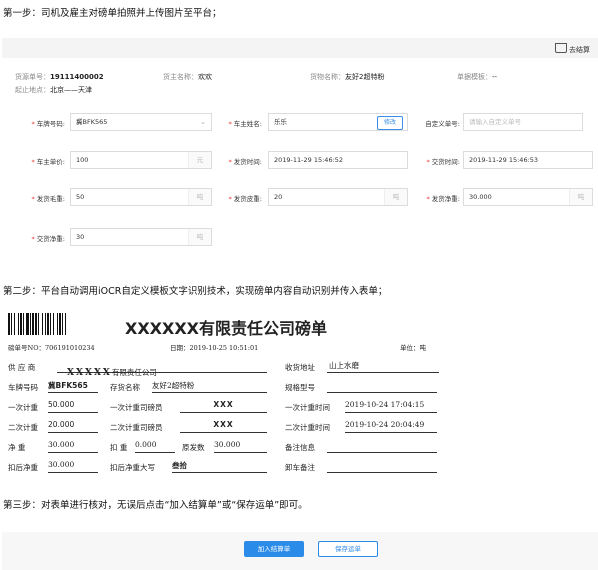 The image size is (598, 570). Describe the element at coordinates (383, 366) in the screenshot. I see `receiver-value: 山上水磨` at that location.